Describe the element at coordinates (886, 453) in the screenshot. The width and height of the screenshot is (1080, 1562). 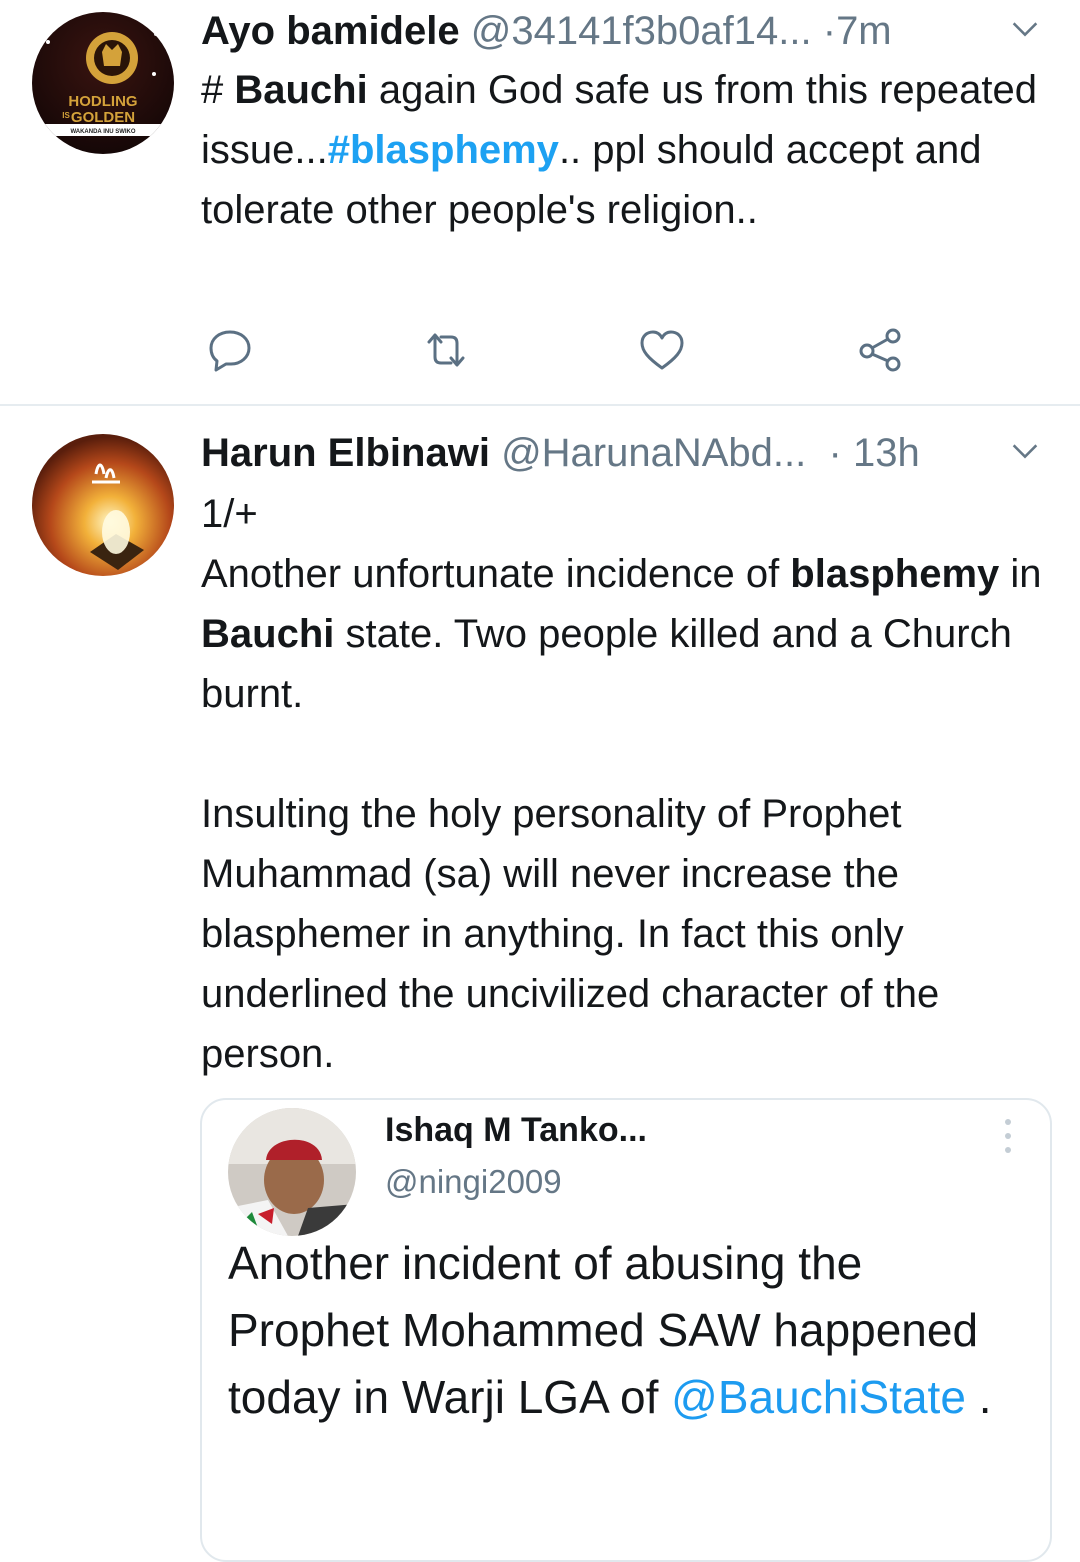
I see `timestamp: 13h` at that location.